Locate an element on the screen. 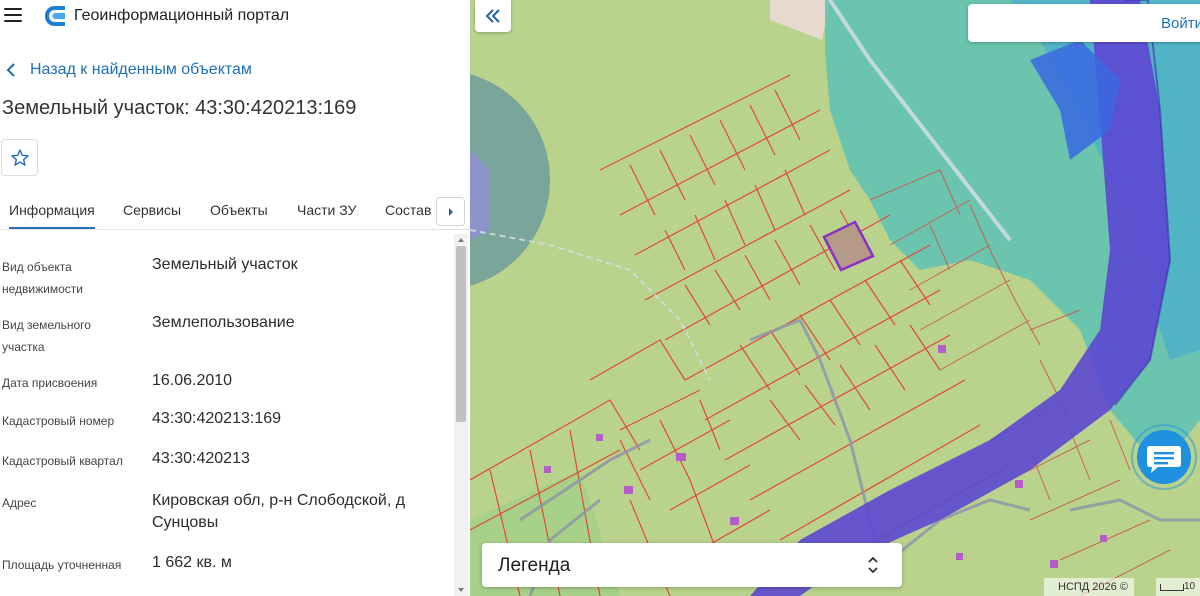 Image resolution: width=1200 pixels, height=596 pixels. back-link-label: Назад к найденным объектам is located at coordinates (141, 69).